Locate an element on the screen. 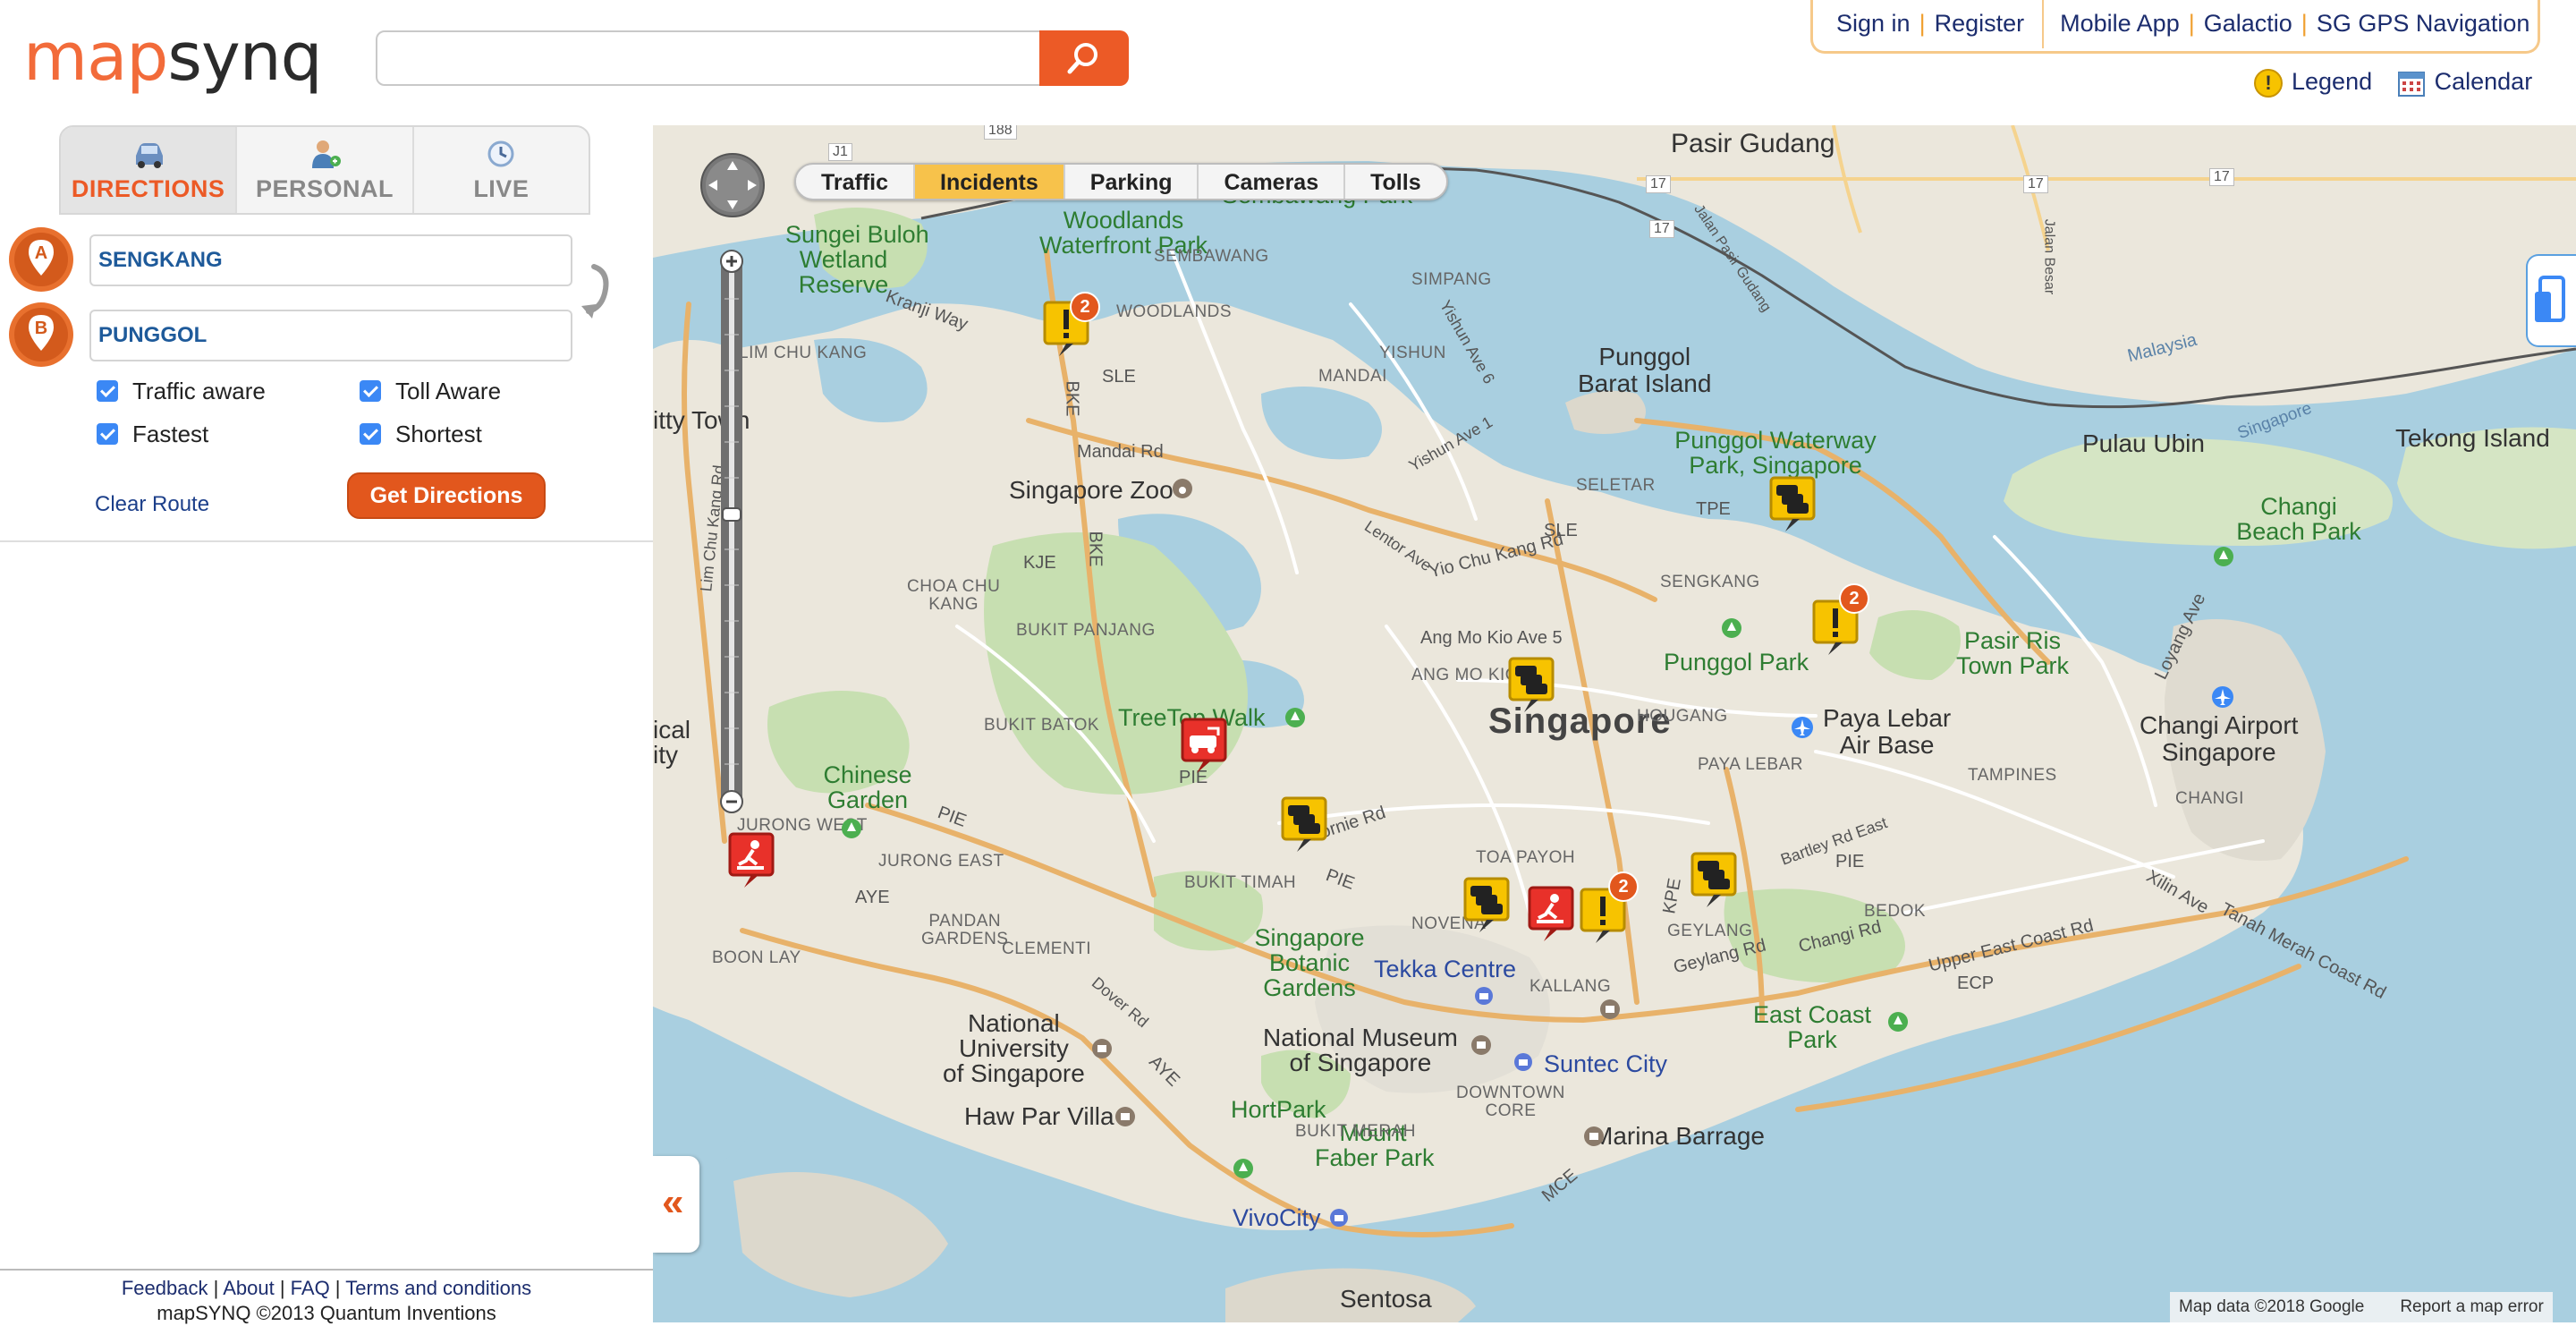 The width and height of the screenshot is (2576, 1326). fastest-option: Fastest is located at coordinates (152, 434).